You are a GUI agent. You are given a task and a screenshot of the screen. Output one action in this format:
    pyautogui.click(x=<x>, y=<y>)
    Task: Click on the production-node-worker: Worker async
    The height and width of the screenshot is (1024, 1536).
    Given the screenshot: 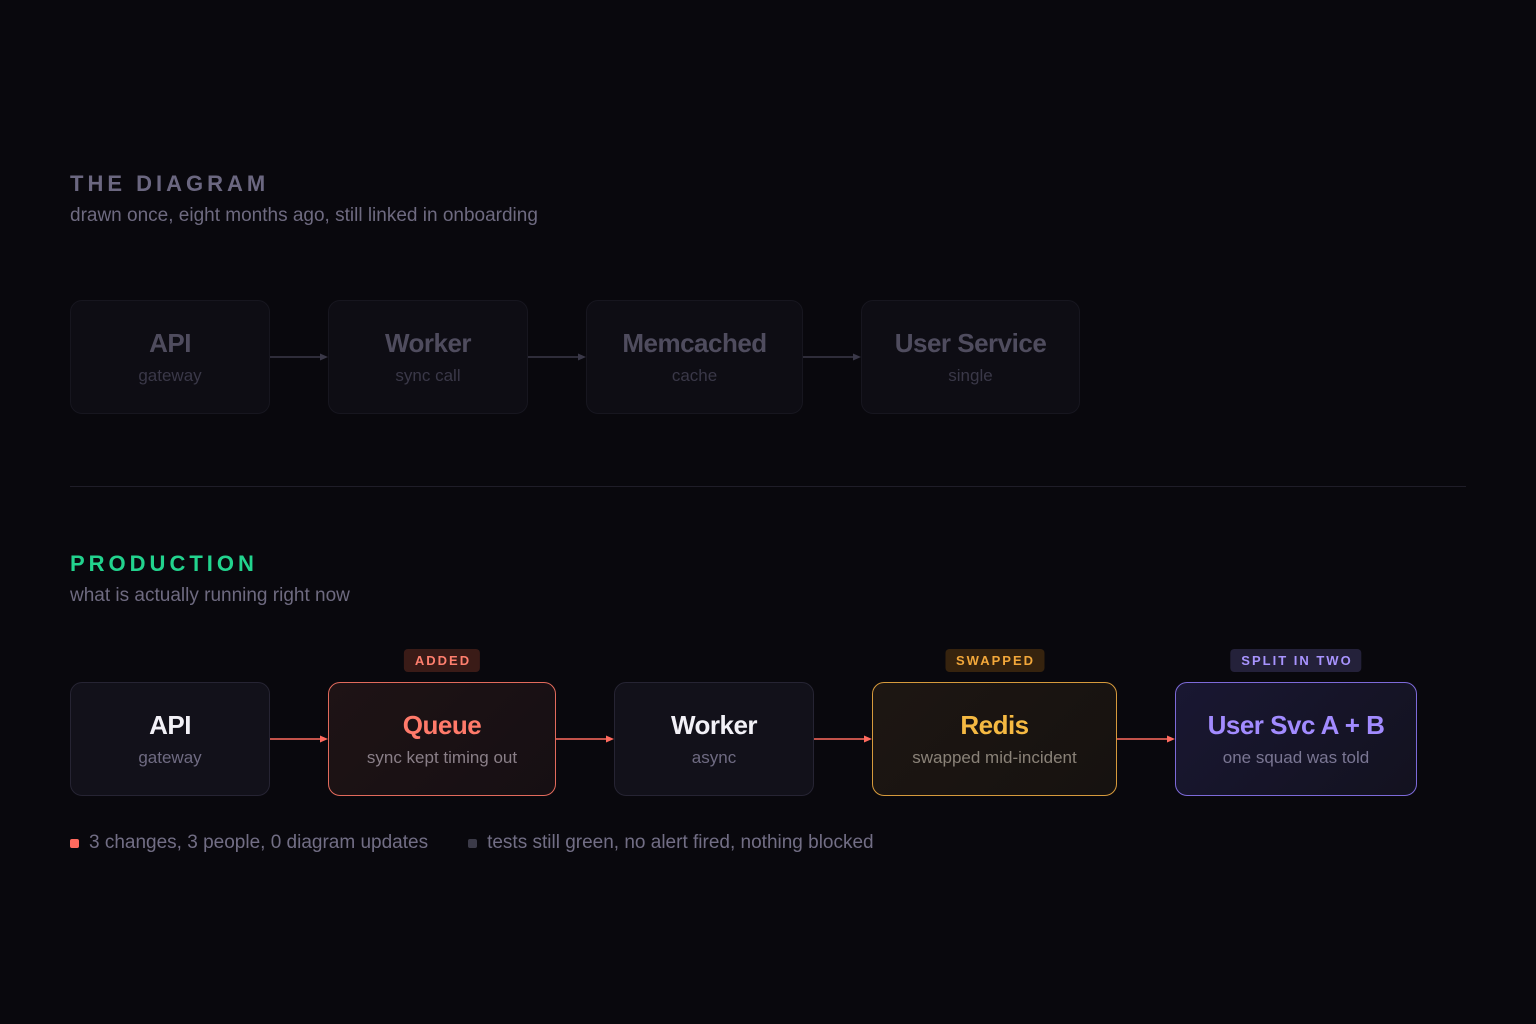 What is the action you would take?
    pyautogui.click(x=714, y=739)
    